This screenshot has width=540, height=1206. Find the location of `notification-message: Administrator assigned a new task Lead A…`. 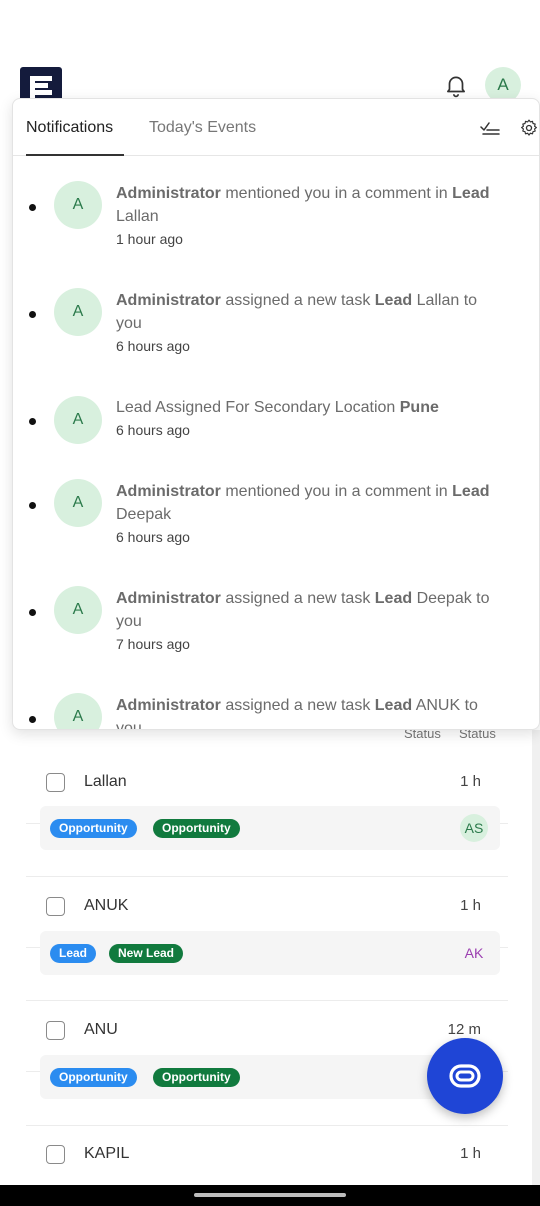

notification-message: Administrator assigned a new task Lead A… is located at coordinates (297, 713).